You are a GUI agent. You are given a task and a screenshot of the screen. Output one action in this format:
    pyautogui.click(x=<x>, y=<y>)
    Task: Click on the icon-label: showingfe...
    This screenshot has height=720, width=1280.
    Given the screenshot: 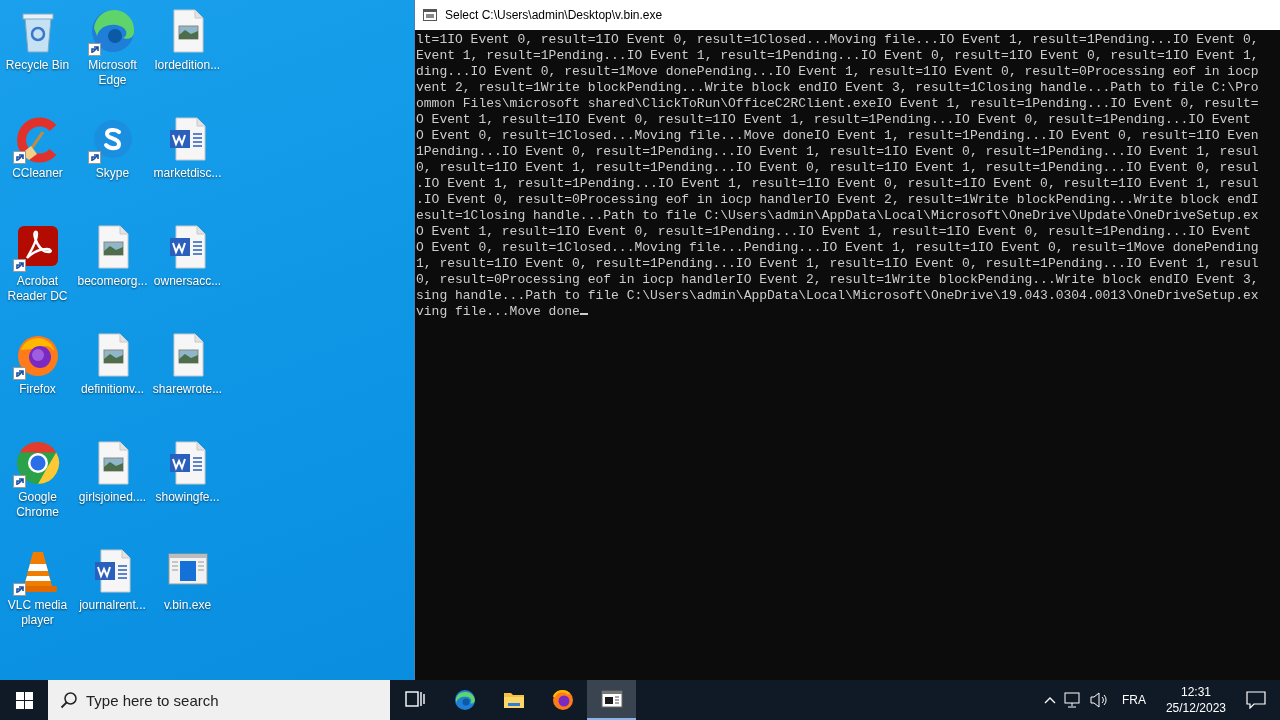 What is the action you would take?
    pyautogui.click(x=187, y=497)
    